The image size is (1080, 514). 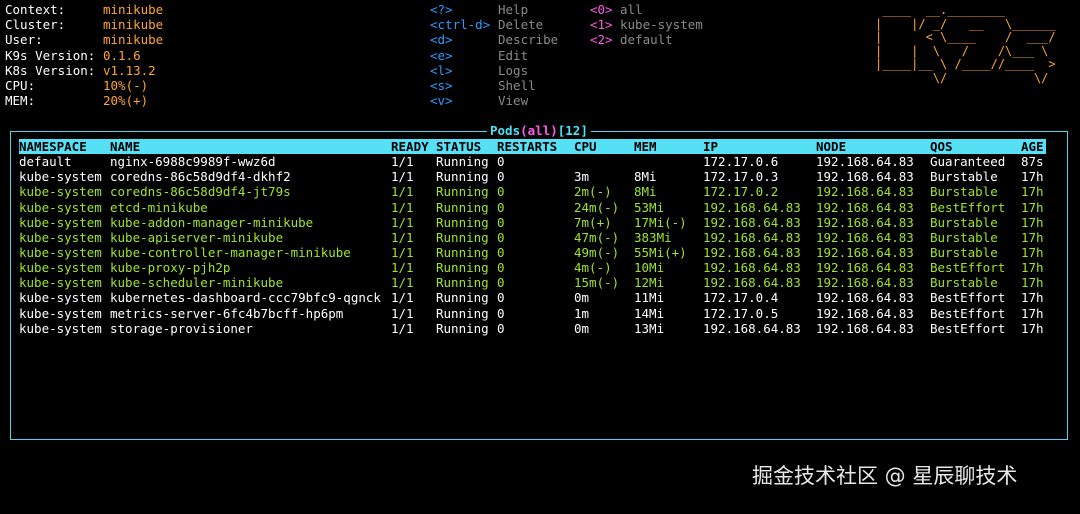 What do you see at coordinates (50, 70) in the screenshot?
I see `info-key: K8s Version:` at bounding box center [50, 70].